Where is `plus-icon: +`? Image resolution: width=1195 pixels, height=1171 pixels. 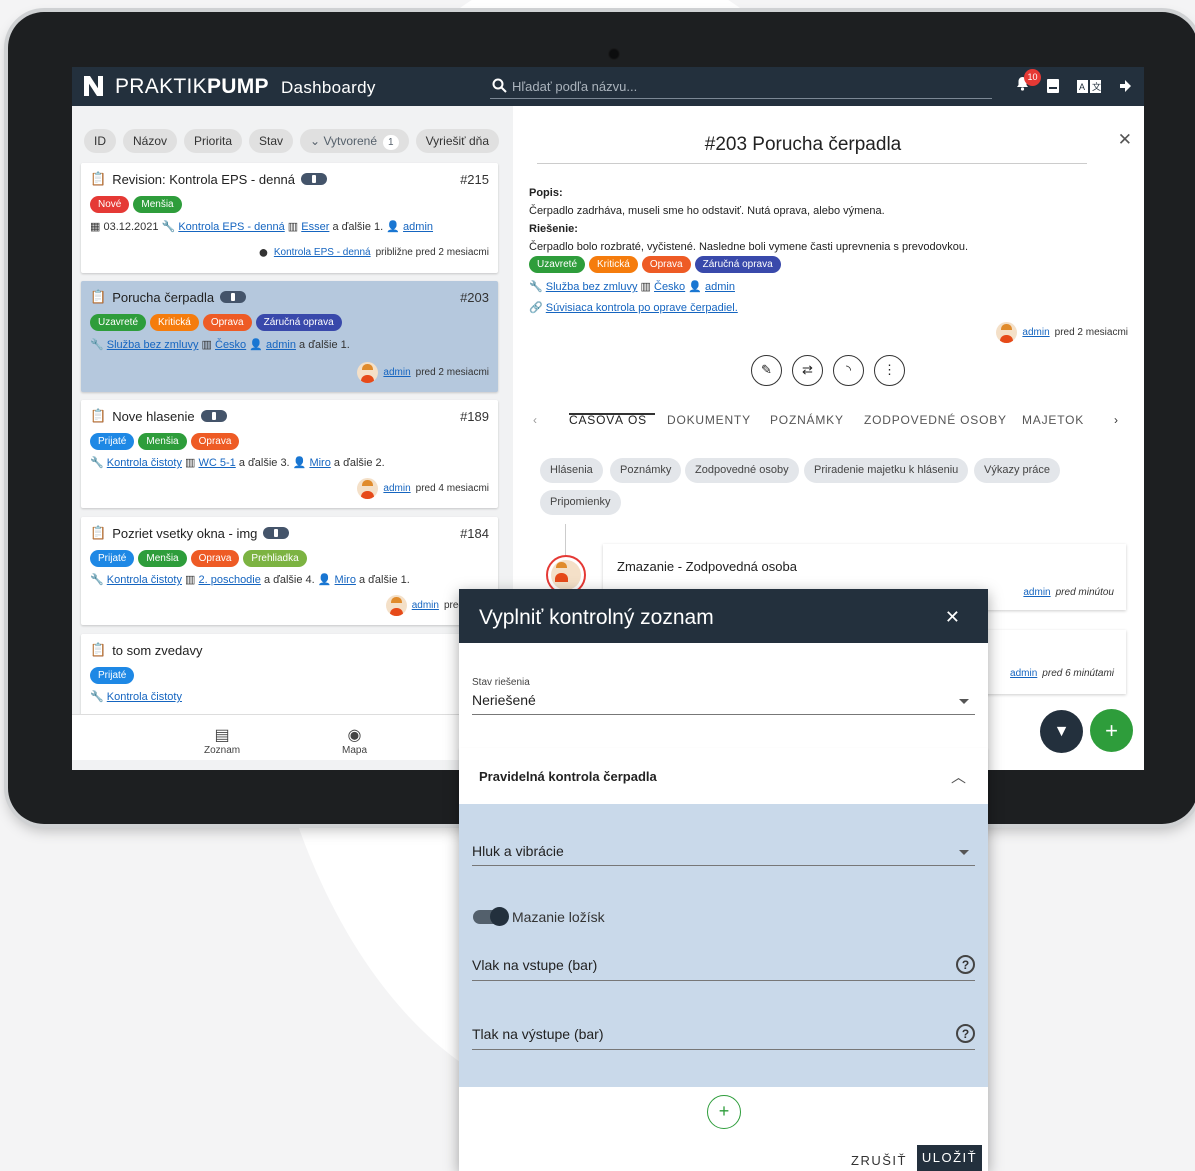 plus-icon: + is located at coordinates (724, 1111).